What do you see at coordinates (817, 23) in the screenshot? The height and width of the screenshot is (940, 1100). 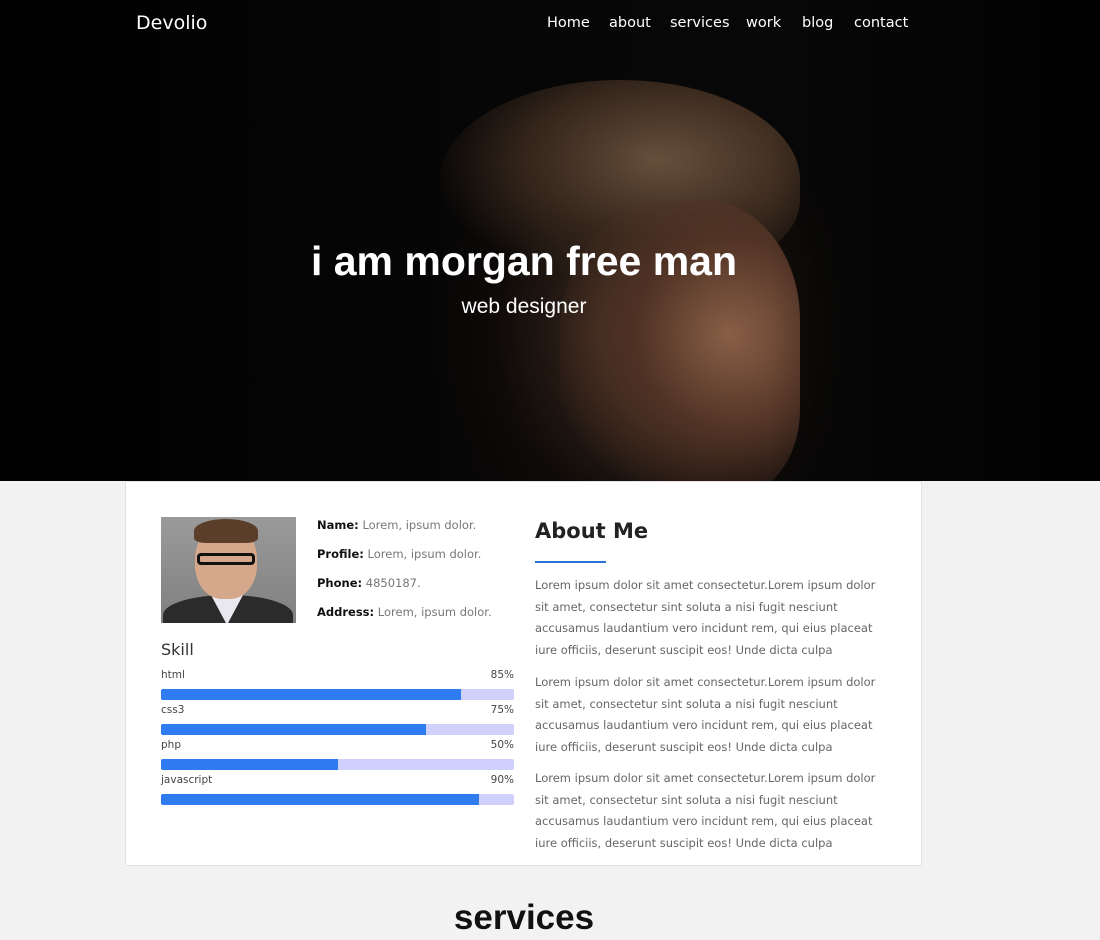 I see `nav-item-blog: blog` at bounding box center [817, 23].